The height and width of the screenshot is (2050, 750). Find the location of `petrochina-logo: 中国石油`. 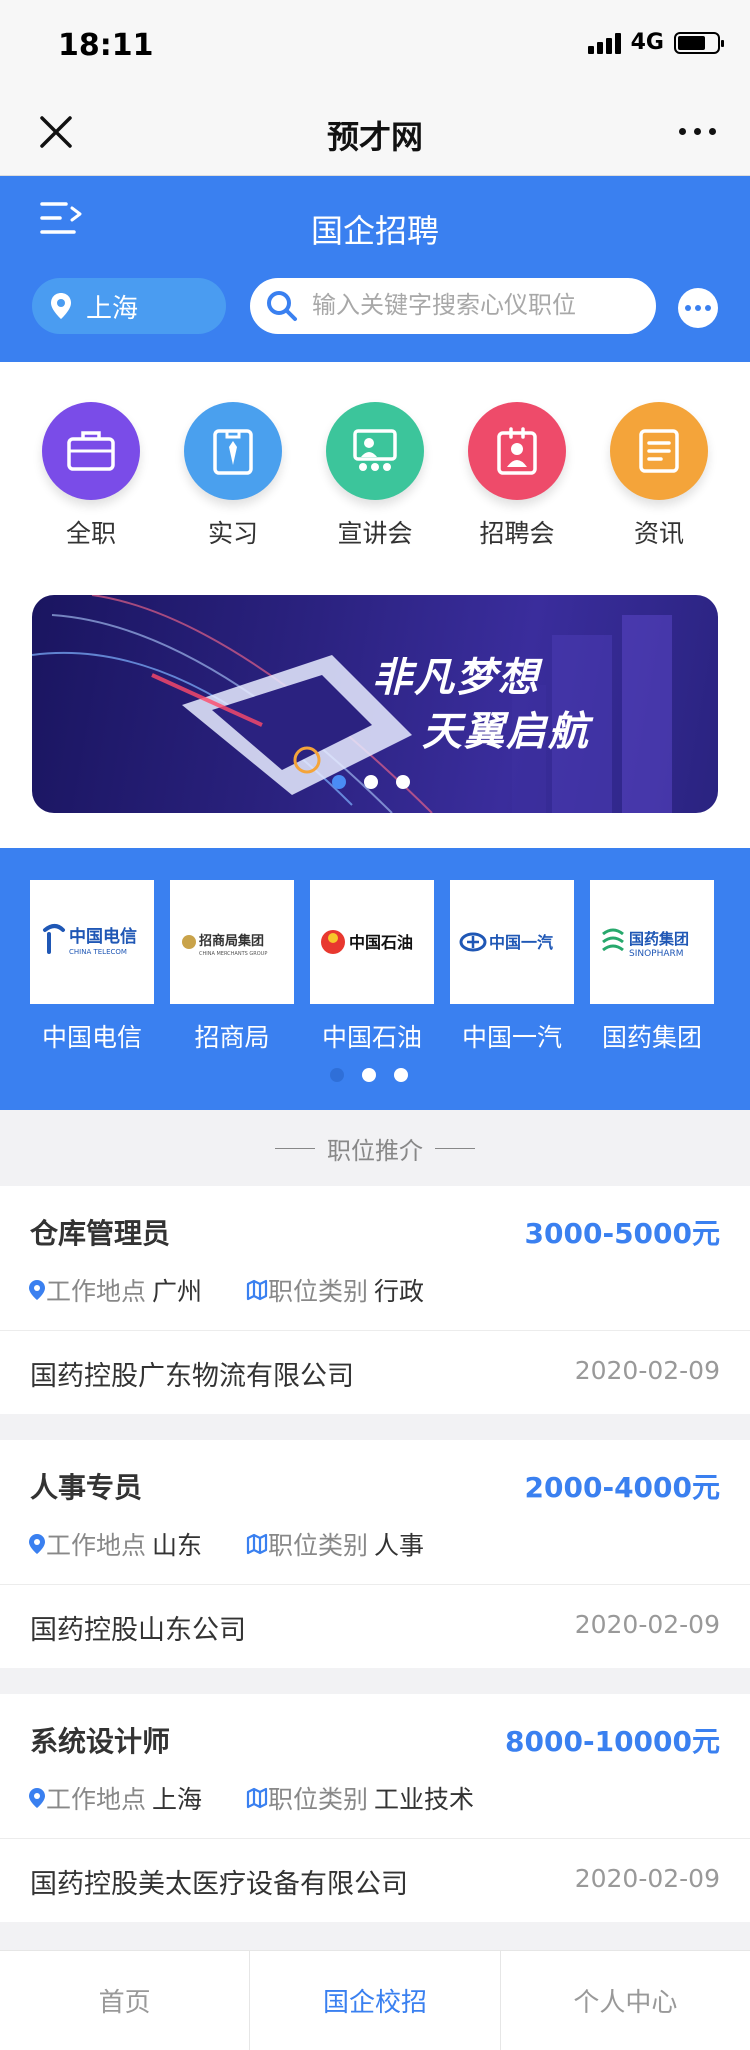

petrochina-logo: 中国石油 is located at coordinates (372, 942).